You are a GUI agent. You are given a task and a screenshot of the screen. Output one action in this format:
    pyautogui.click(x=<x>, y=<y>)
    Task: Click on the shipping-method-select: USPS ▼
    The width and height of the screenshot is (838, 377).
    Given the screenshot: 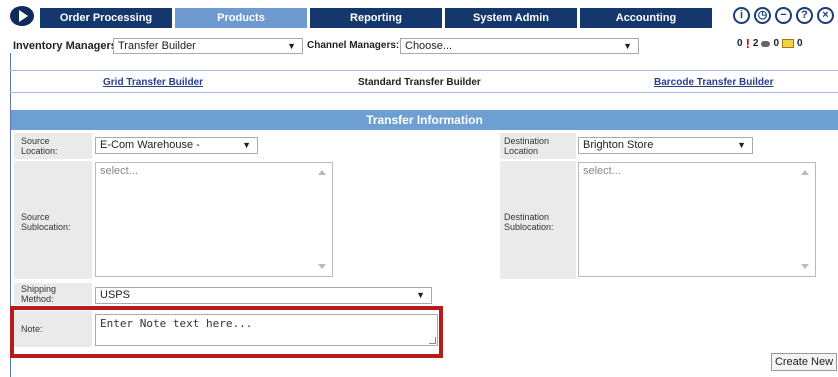 What is the action you would take?
    pyautogui.click(x=263, y=295)
    